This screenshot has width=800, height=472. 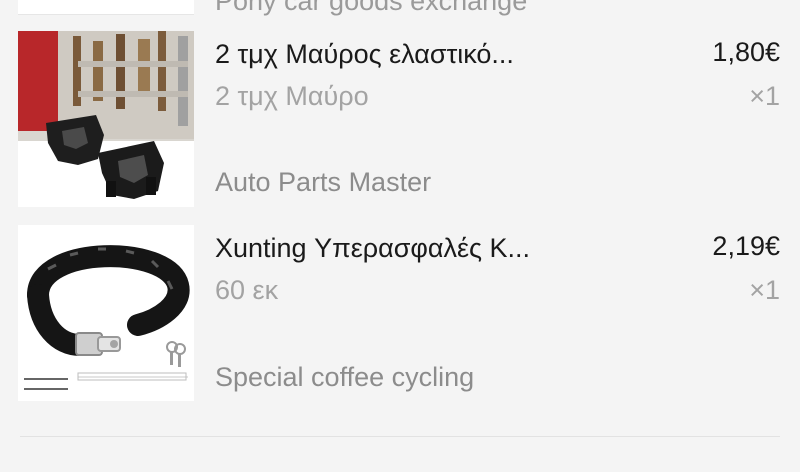 I want to click on previous-seller-header: Pony car goods exchange, so click(x=400, y=9).